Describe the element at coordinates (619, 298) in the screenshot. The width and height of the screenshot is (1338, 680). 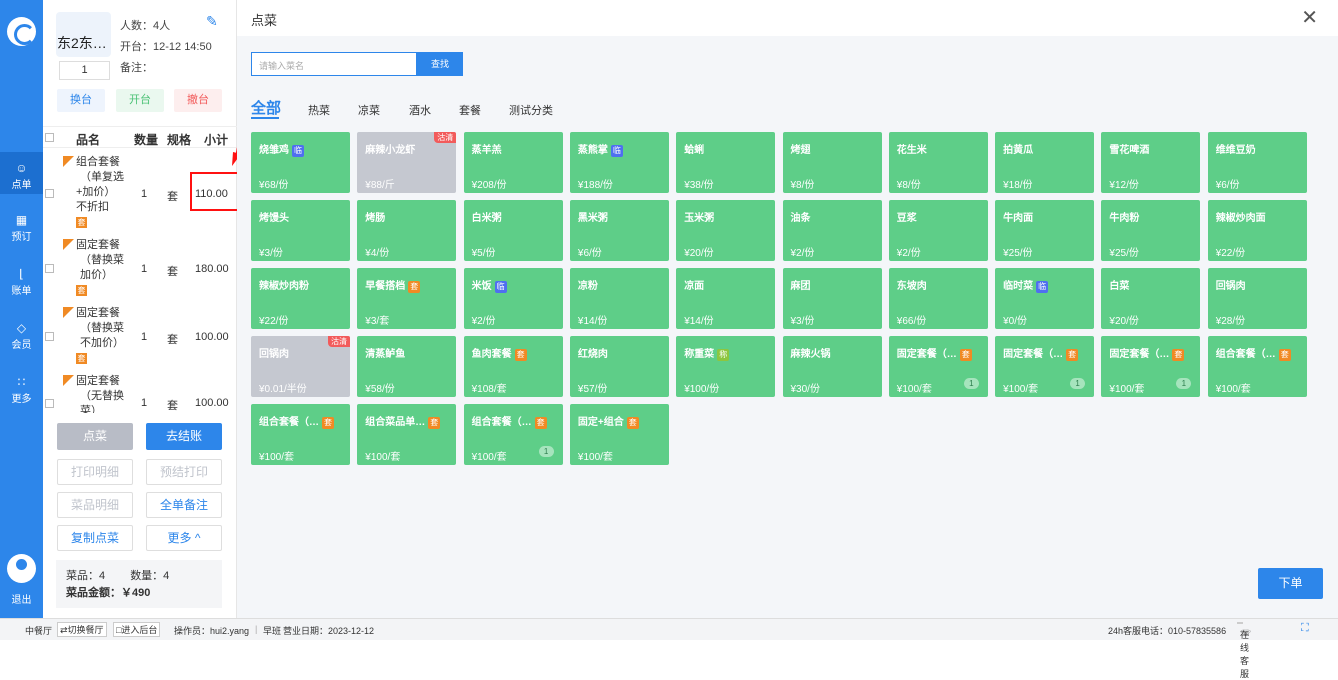
I see `dish-card: 凉粉 ¥14/份` at that location.